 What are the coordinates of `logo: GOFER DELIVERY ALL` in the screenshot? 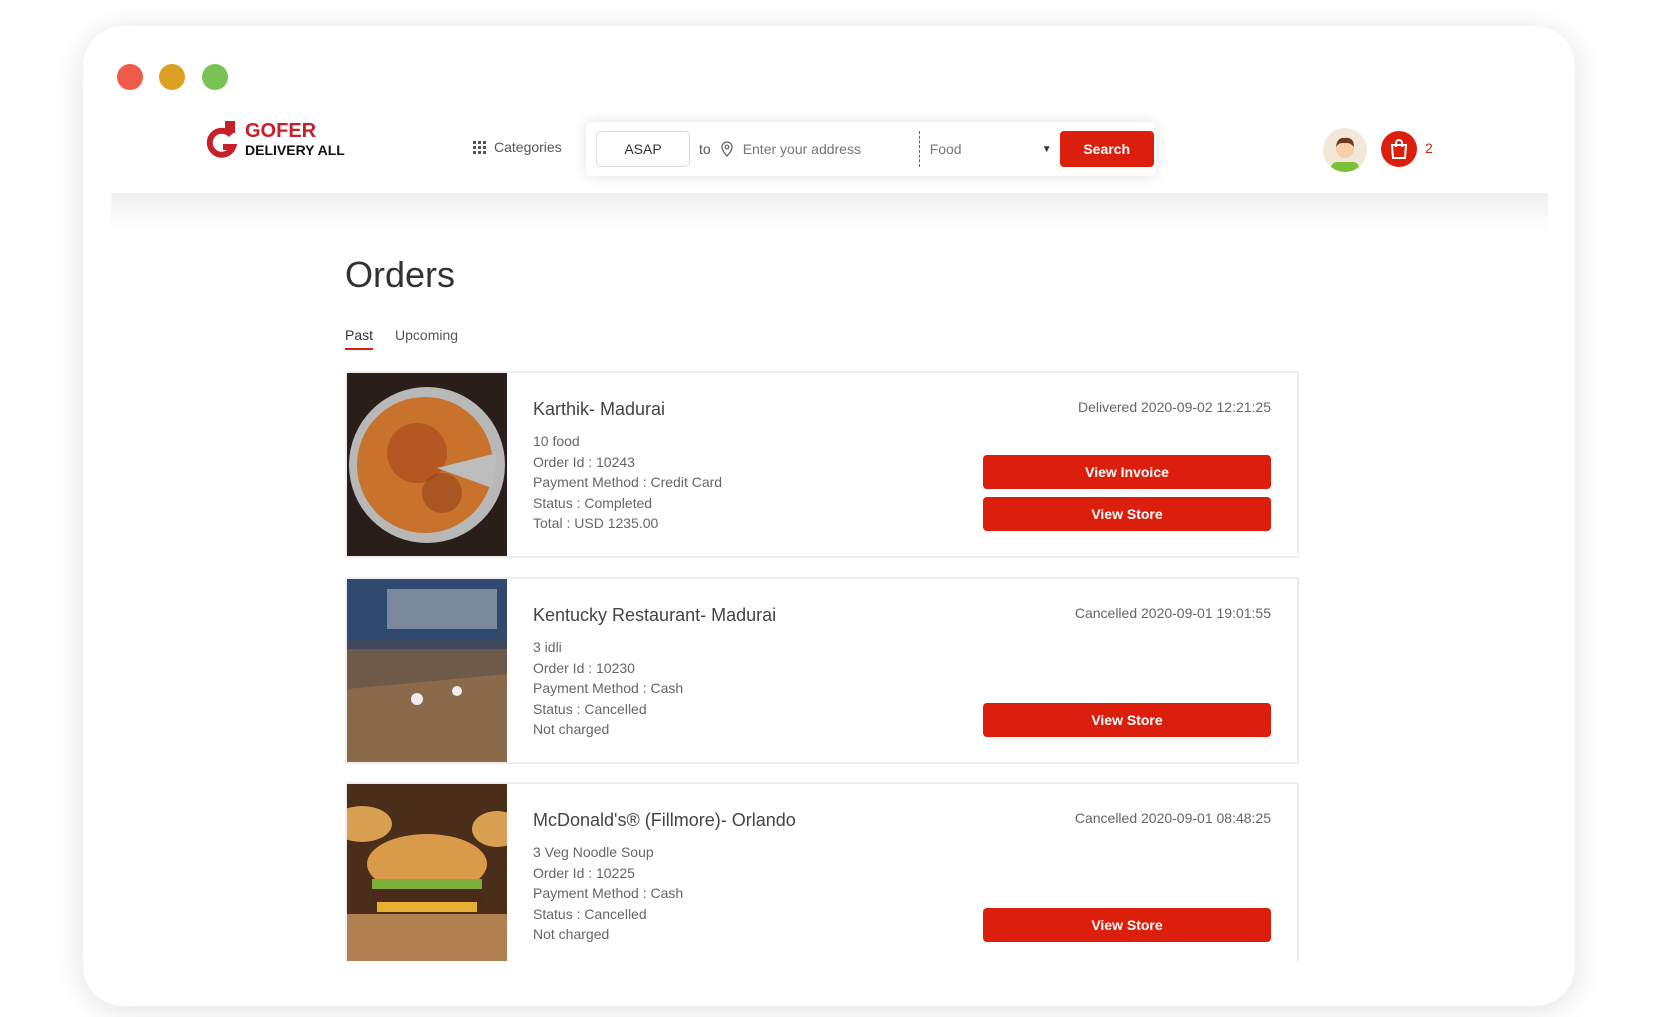 It's located at (275, 140).